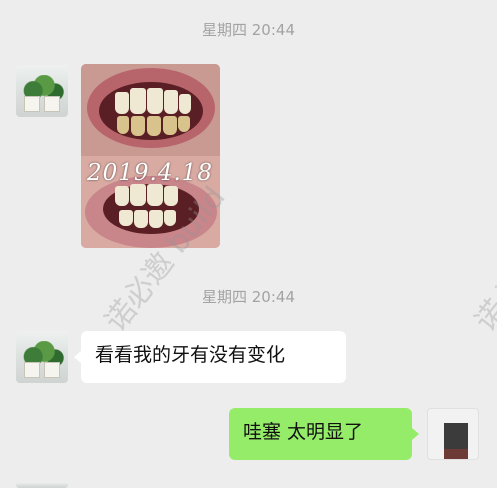  Describe the element at coordinates (320, 434) in the screenshot. I see `outgoing-message-bubble: 哇塞 太明显了` at that location.